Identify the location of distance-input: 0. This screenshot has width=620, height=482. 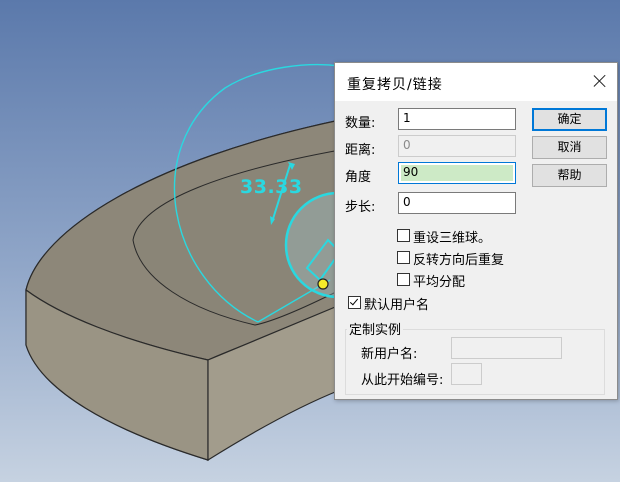
(457, 146).